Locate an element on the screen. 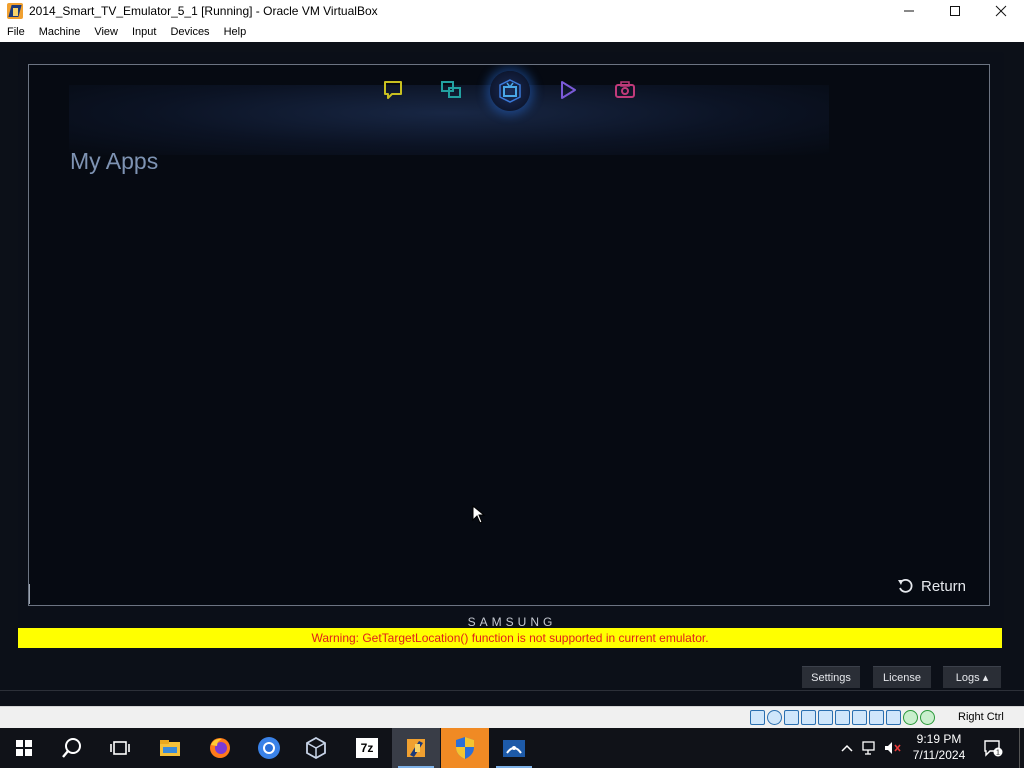  status-icons is located at coordinates (842, 718).